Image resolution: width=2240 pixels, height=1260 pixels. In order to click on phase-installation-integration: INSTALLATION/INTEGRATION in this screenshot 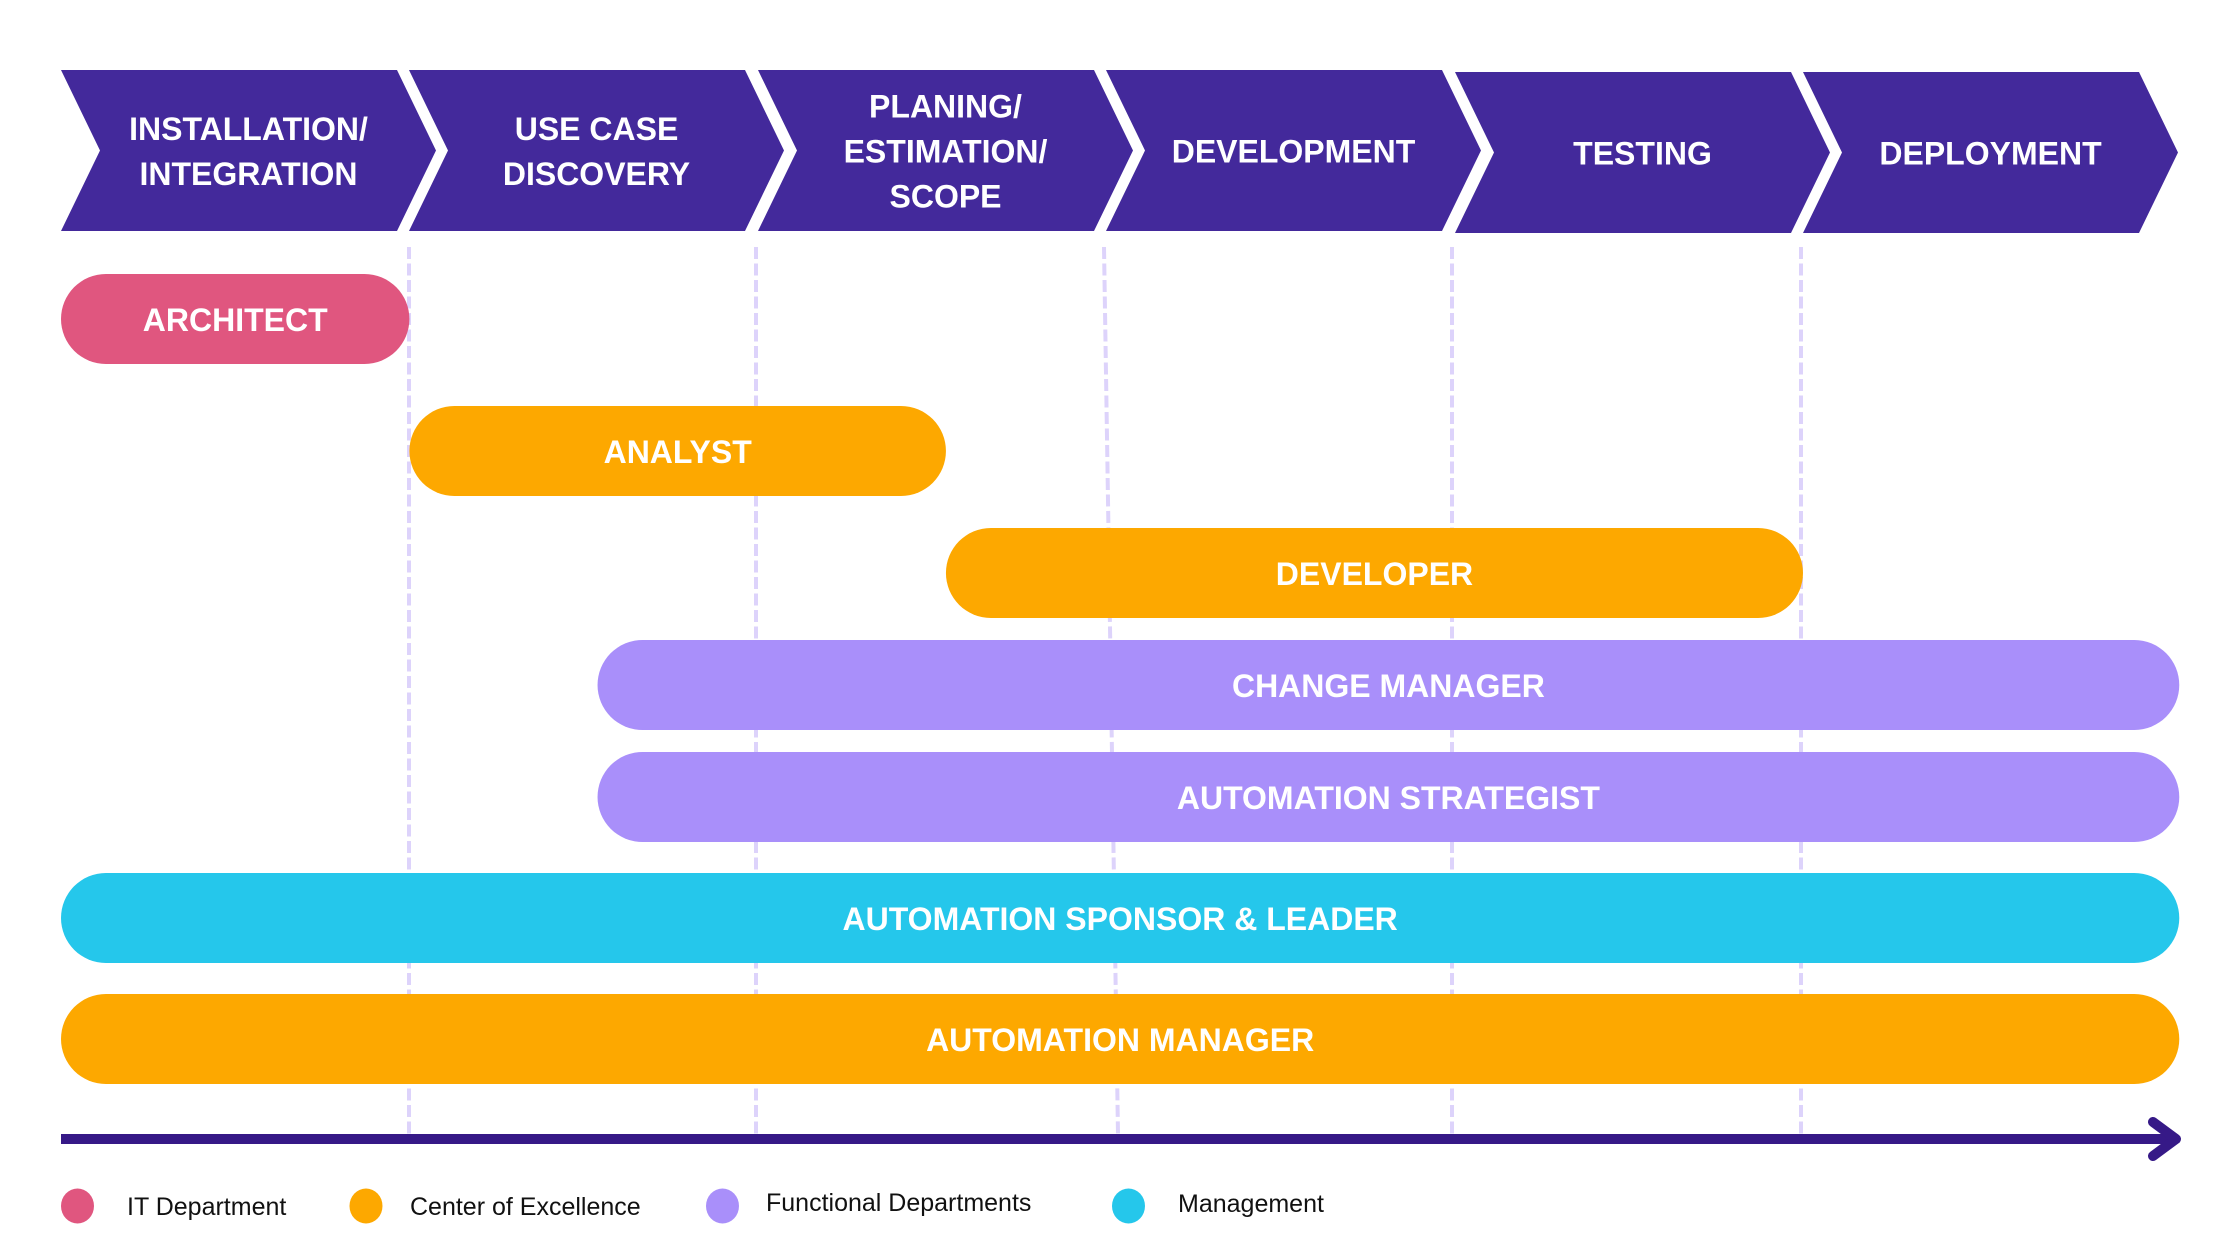, I will do `click(248, 150)`.